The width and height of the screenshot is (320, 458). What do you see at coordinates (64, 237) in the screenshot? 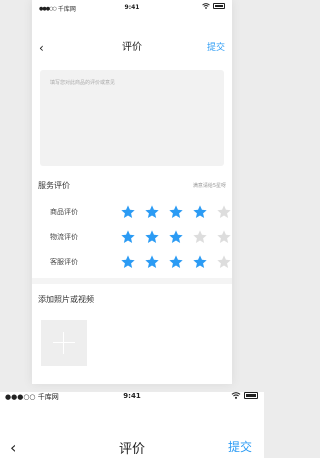
I see `rating-label-logistics: 物流评价` at bounding box center [64, 237].